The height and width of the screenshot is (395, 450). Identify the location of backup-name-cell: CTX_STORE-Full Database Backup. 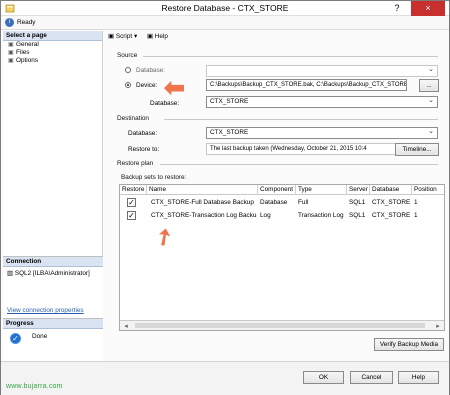
(202, 202).